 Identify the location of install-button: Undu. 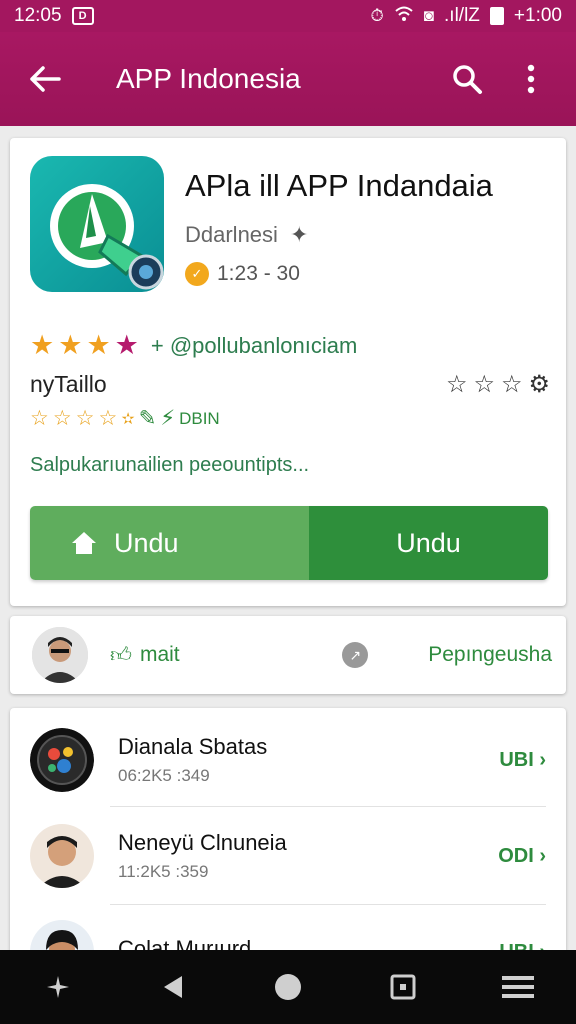
(169, 543).